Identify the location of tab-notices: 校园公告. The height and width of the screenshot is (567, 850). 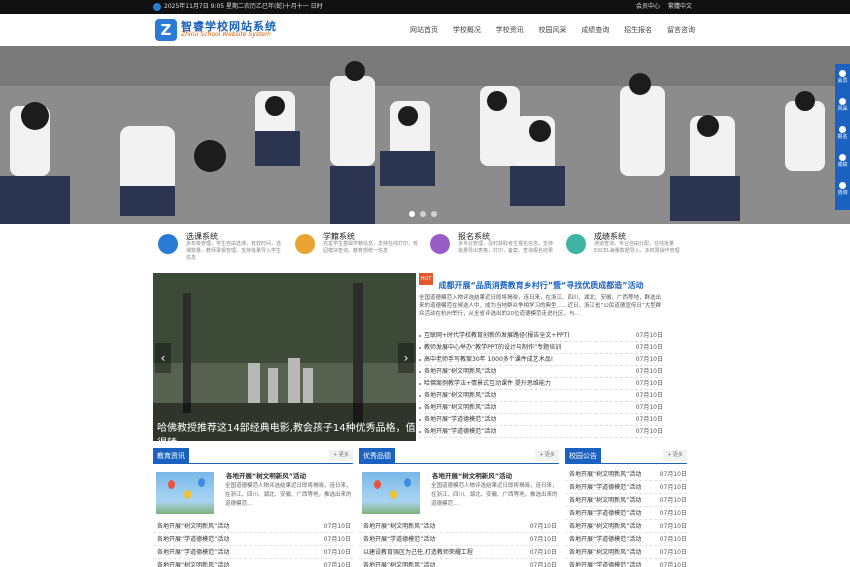
(583, 456).